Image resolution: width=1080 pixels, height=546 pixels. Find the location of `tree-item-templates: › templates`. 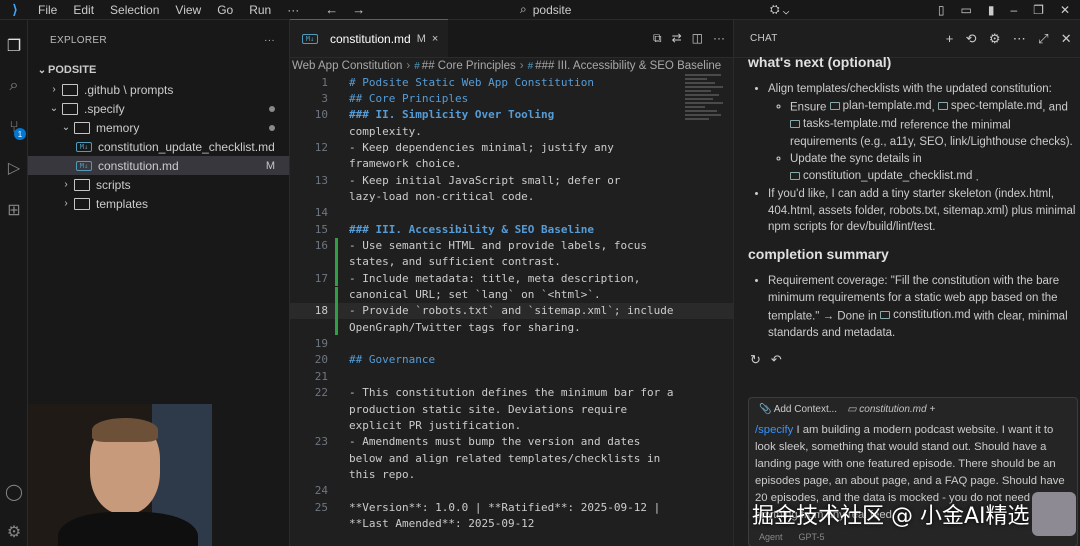

tree-item-templates: › templates is located at coordinates (158, 203).